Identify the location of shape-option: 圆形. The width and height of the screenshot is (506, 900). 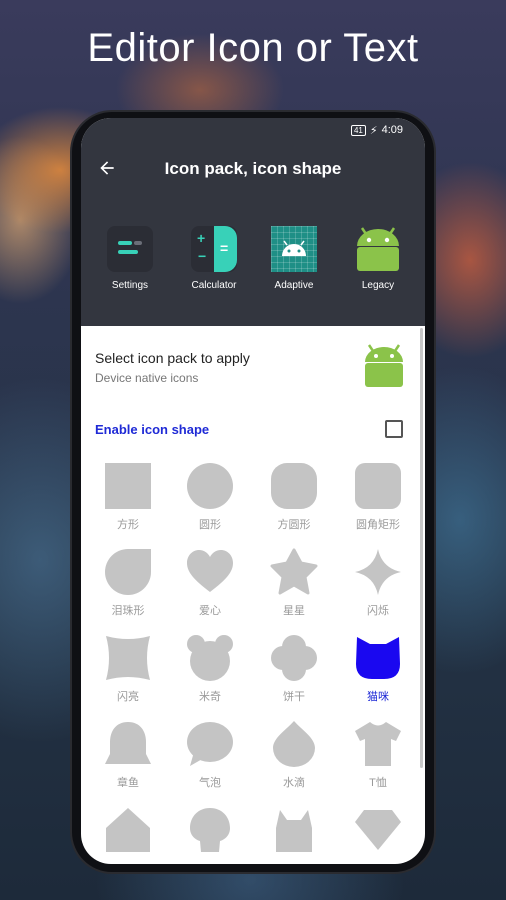
(210, 504).